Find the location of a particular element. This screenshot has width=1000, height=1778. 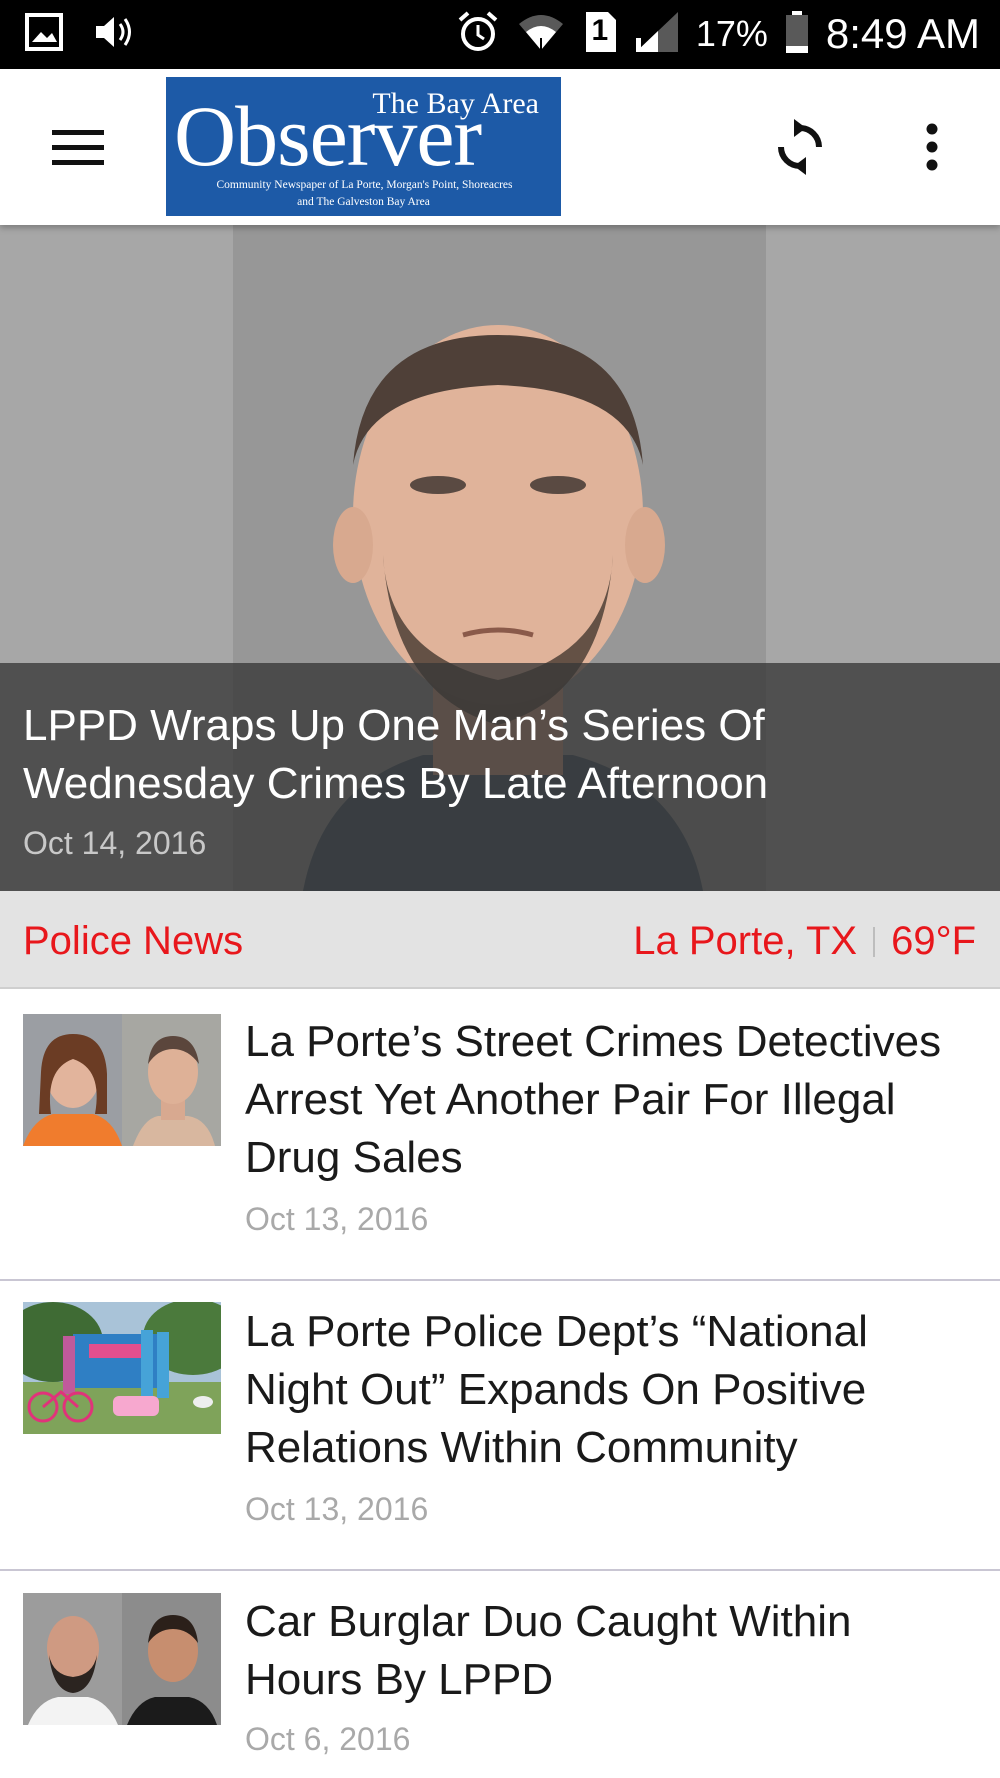

weather-temperature: 69°F is located at coordinates (933, 941).